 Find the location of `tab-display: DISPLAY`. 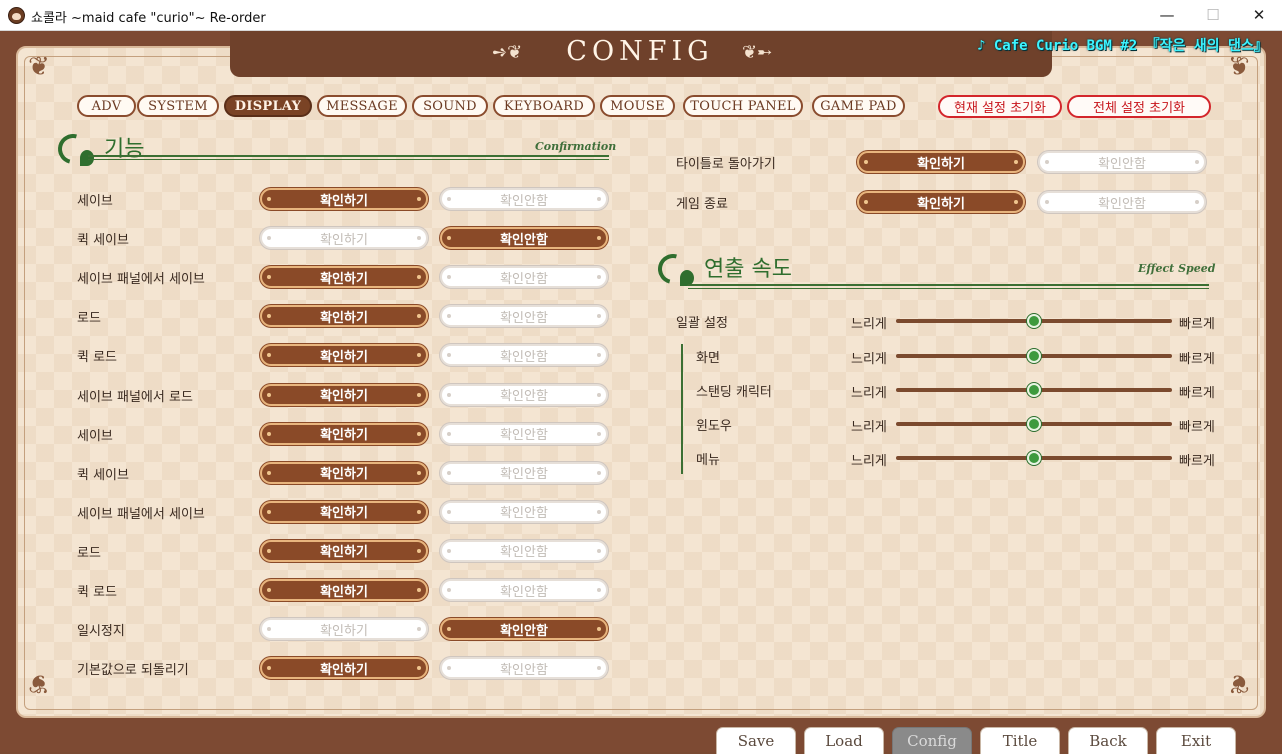

tab-display: DISPLAY is located at coordinates (268, 106).